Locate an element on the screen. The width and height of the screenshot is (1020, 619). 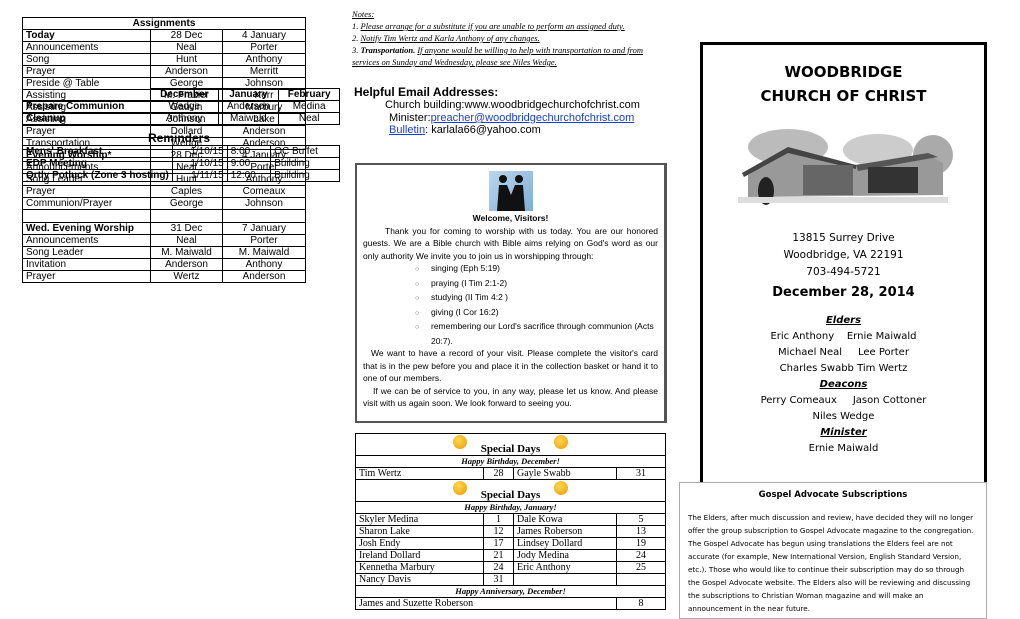
assignment-role: Wed. Evening Worship is located at coordinates (86, 228).